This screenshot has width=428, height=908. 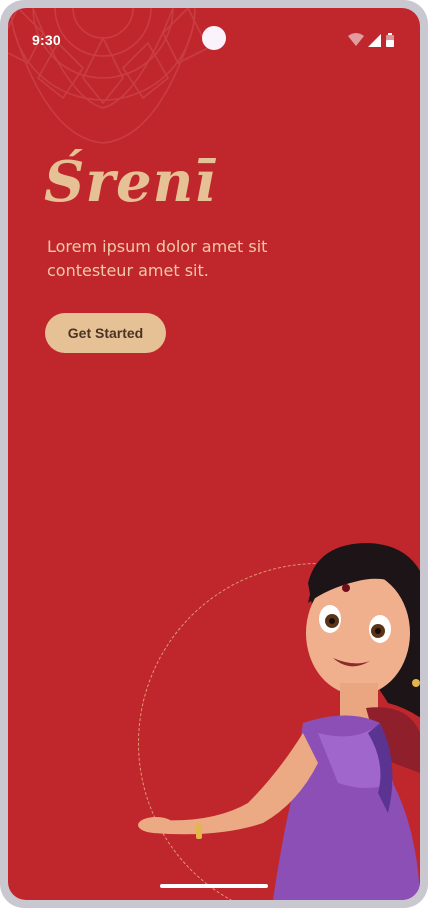 I want to click on status-time: 9:30, so click(x=46, y=40).